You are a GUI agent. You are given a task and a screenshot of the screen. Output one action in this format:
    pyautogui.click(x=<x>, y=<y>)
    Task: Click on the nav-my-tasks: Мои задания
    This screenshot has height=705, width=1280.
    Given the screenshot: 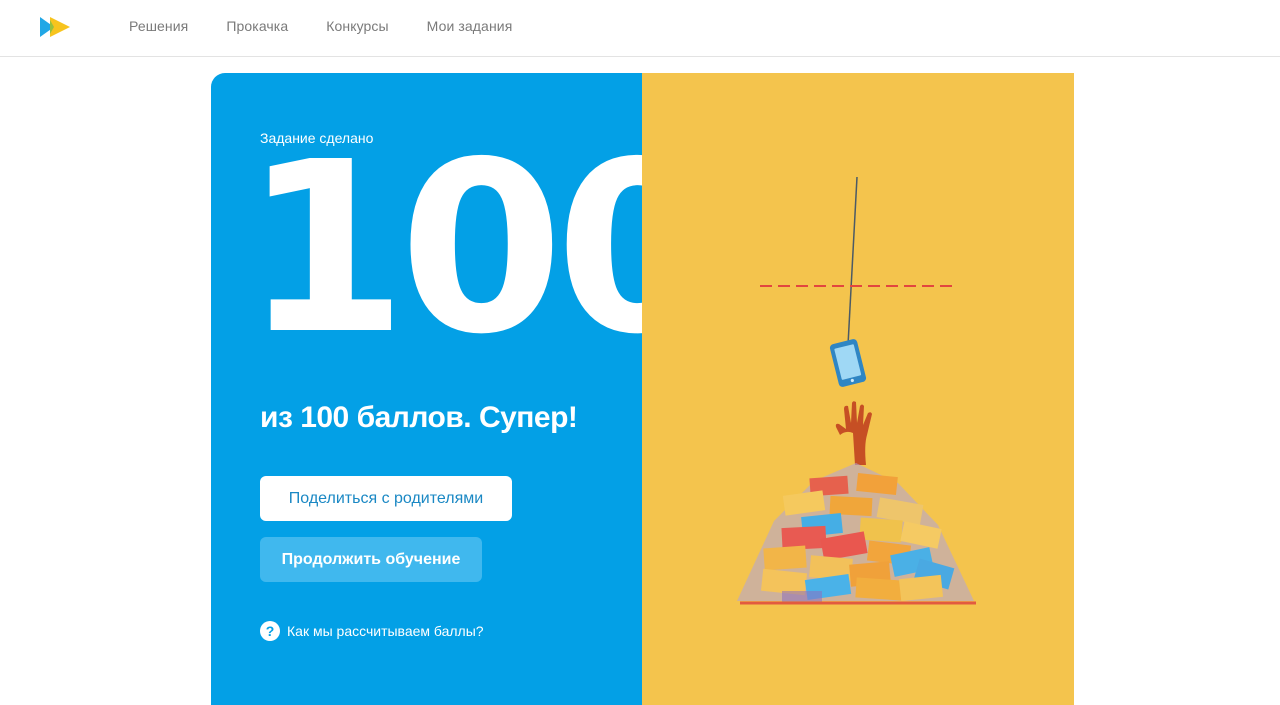 What is the action you would take?
    pyautogui.click(x=470, y=26)
    